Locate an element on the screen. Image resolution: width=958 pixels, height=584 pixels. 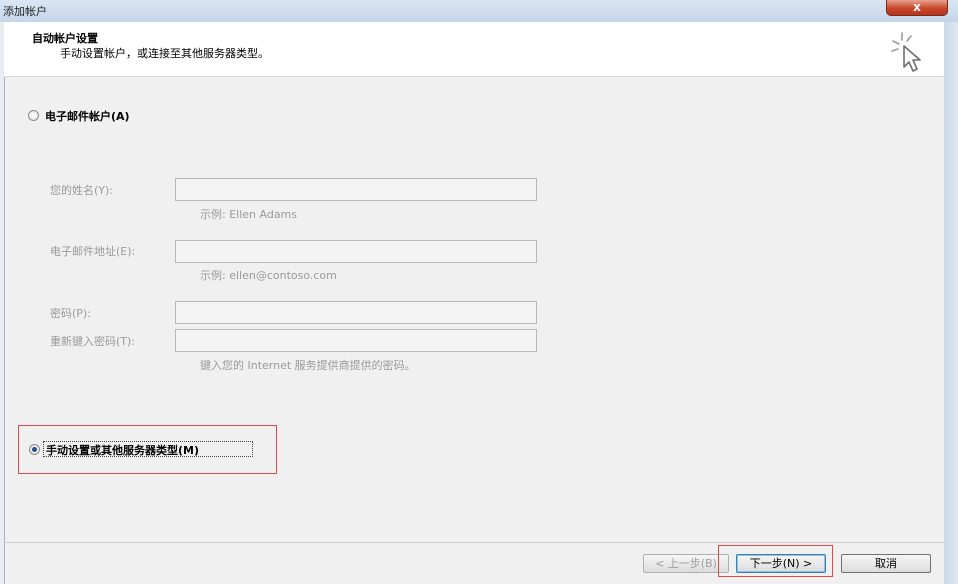
password-hint: 键入您的 Internet 服务提供商提供的密码。 is located at coordinates (308, 365).